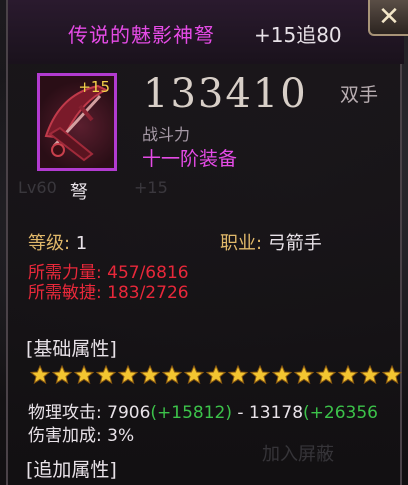 The height and width of the screenshot is (485, 408). Describe the element at coordinates (191, 413) in the screenshot. I see `attack-min-bonus: (+15812)` at that location.